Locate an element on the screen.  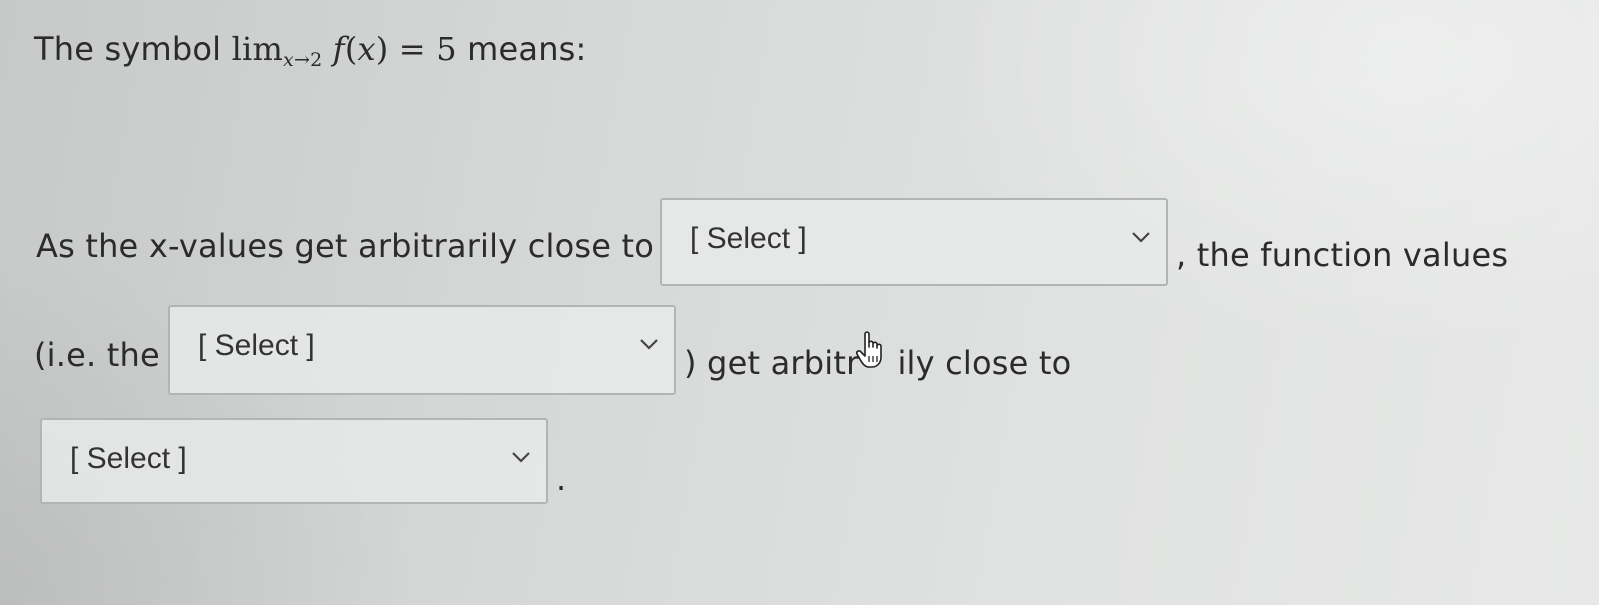
sub-num: 2 is located at coordinates (316, 60).